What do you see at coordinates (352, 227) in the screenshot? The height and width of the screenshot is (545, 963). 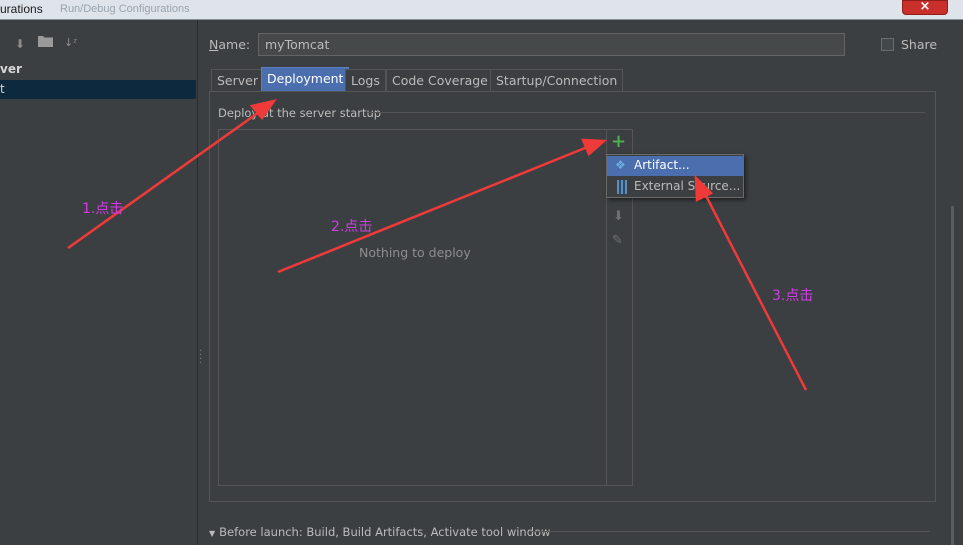 I see `annotation-step2: 2.点击` at bounding box center [352, 227].